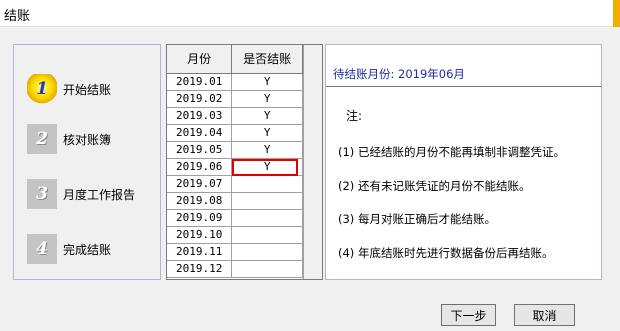  I want to click on step-start-close: 1 开始结账, so click(97, 89).